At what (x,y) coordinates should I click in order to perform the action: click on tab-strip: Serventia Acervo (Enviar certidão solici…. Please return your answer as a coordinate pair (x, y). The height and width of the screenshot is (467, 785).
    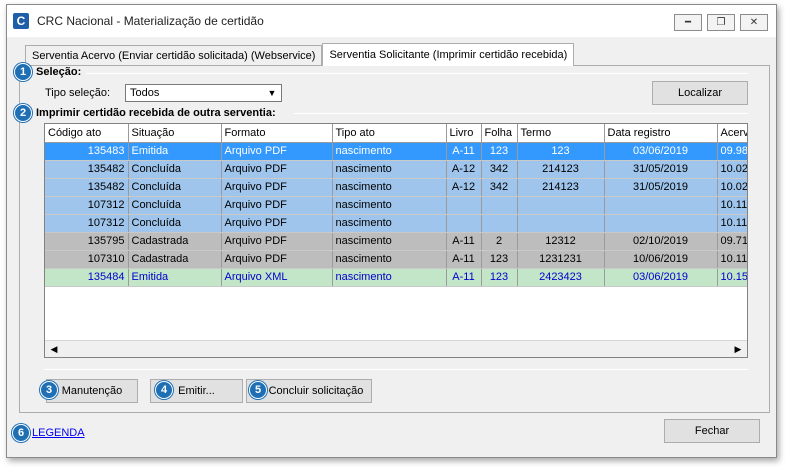
    Looking at the image, I should click on (300, 54).